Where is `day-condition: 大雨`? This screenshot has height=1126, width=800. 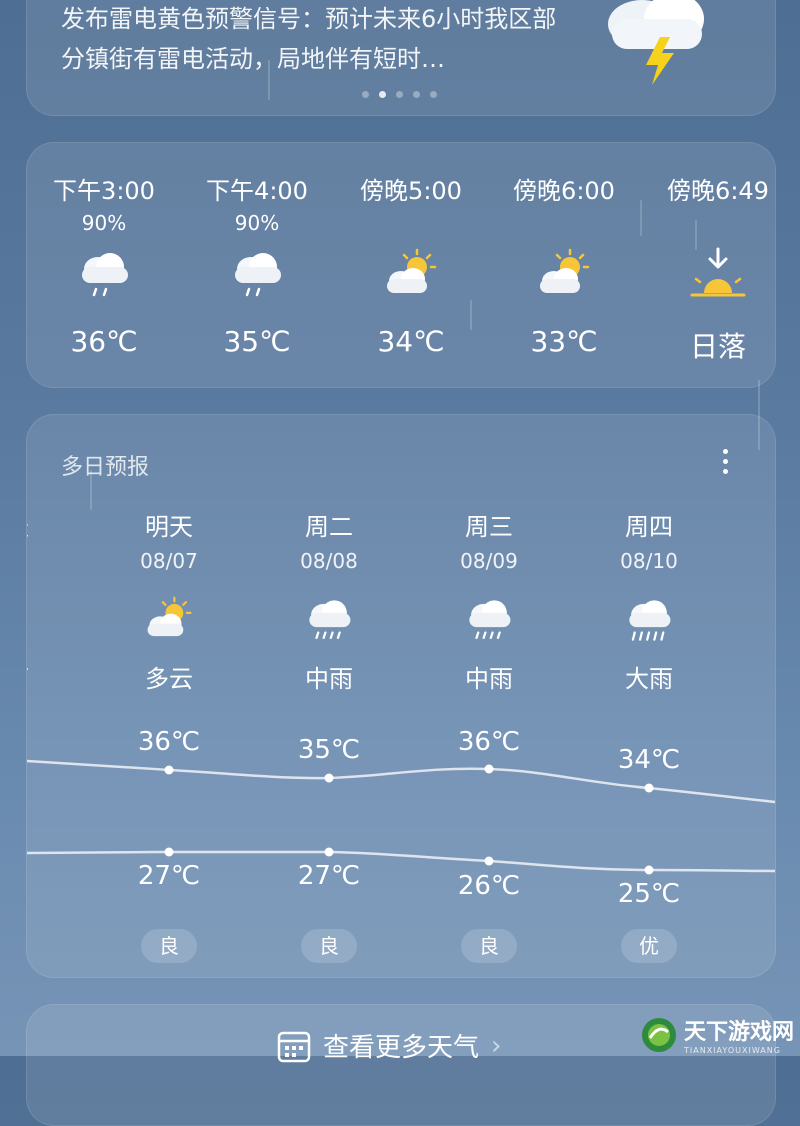 day-condition: 大雨 is located at coordinates (649, 679).